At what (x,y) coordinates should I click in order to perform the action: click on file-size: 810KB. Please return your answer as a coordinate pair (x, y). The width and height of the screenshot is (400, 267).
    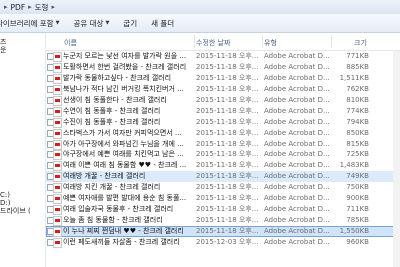
    Looking at the image, I should click on (357, 99).